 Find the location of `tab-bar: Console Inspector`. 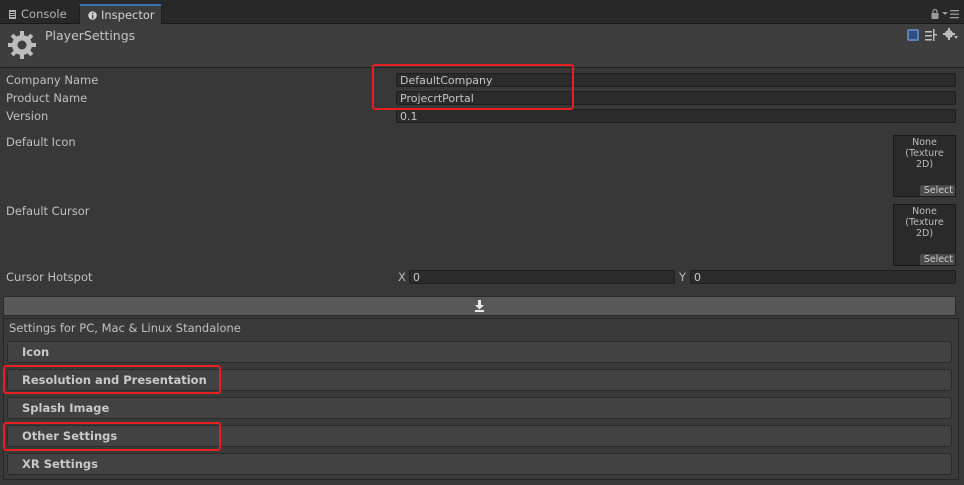

tab-bar: Console Inspector is located at coordinates (482, 12).